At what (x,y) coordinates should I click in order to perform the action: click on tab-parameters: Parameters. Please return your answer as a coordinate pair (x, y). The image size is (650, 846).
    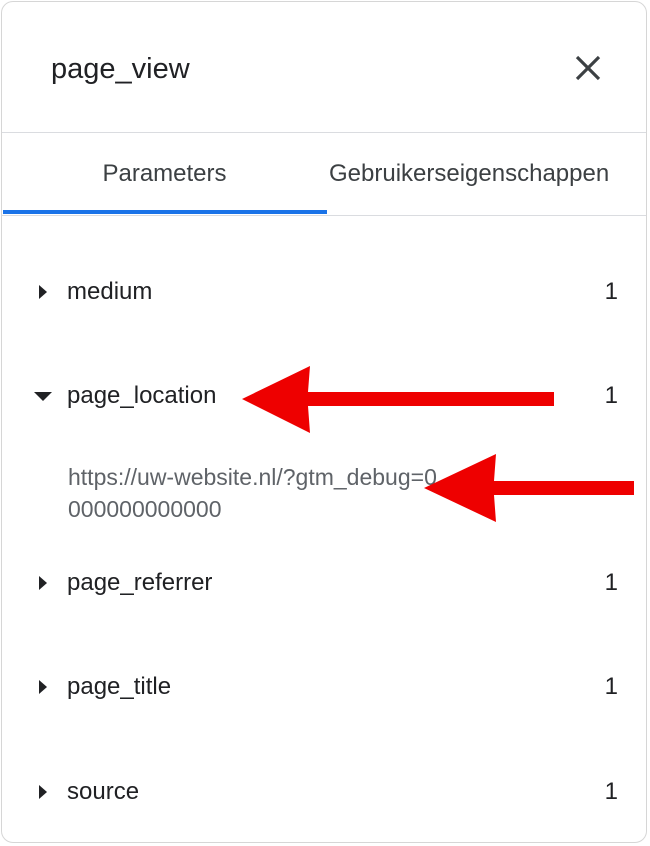
    Looking at the image, I should click on (164, 174).